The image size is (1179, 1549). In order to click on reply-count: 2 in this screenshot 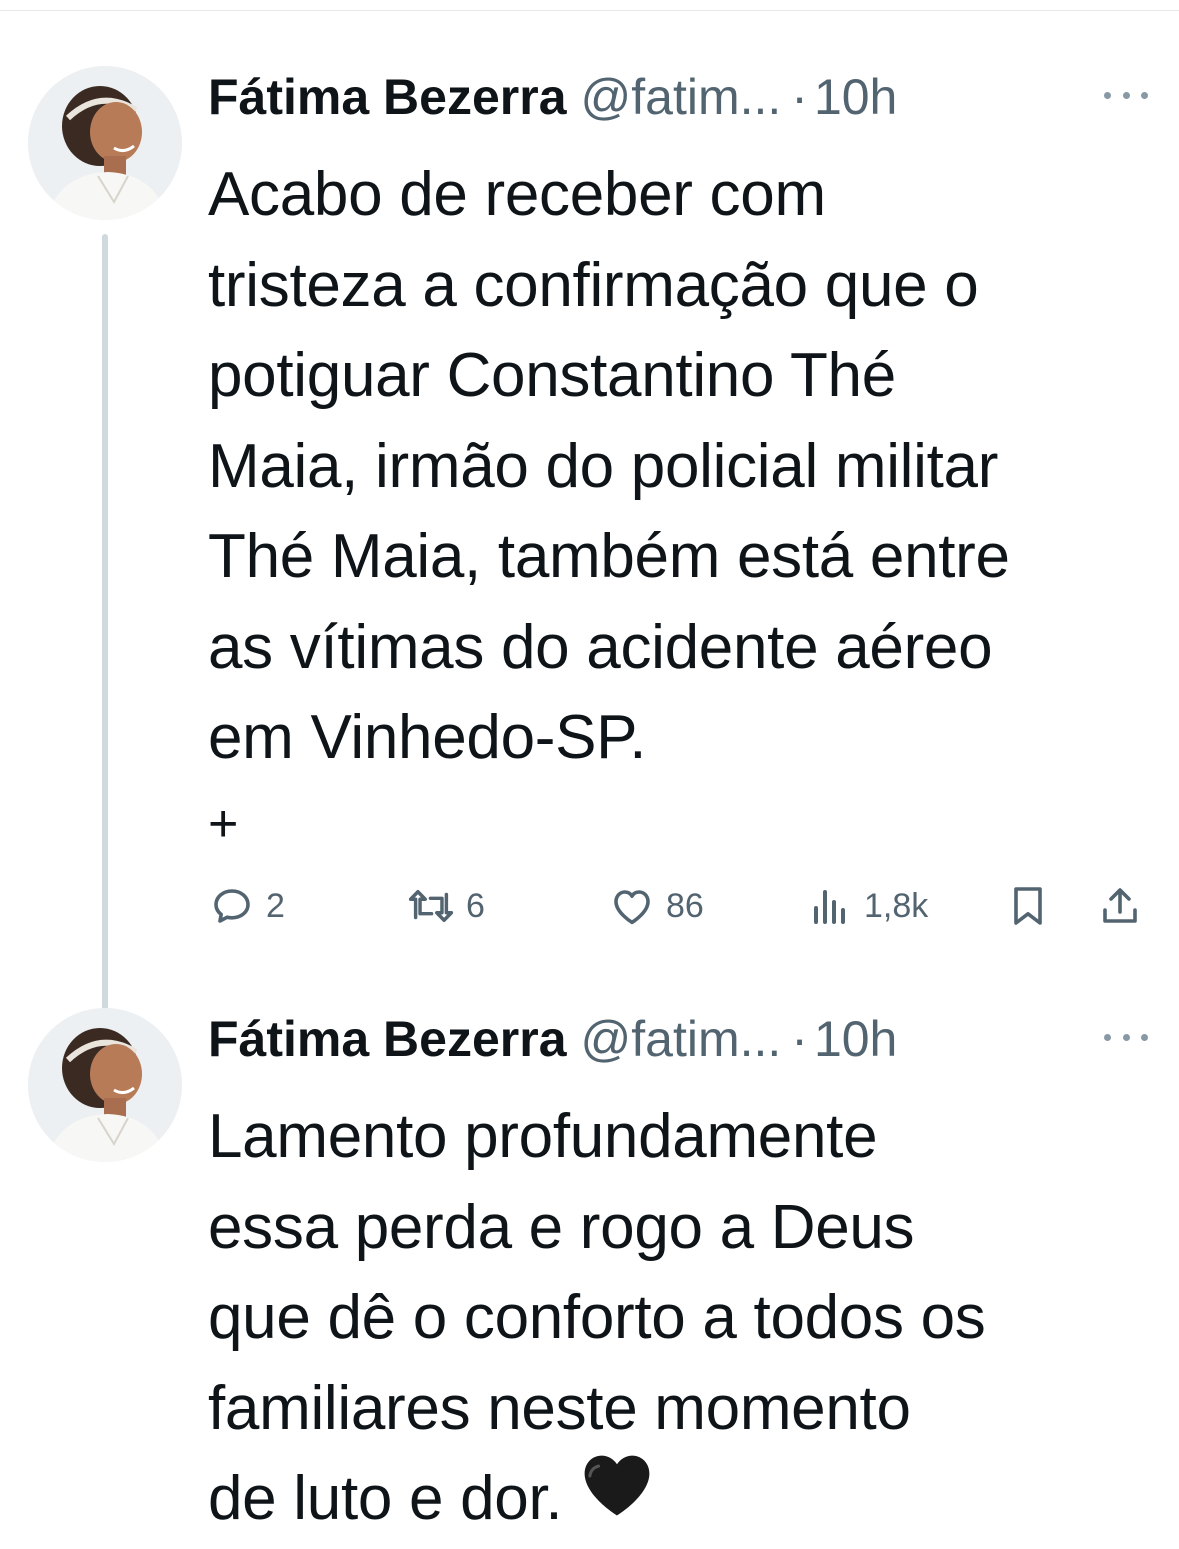, I will do `click(275, 905)`.